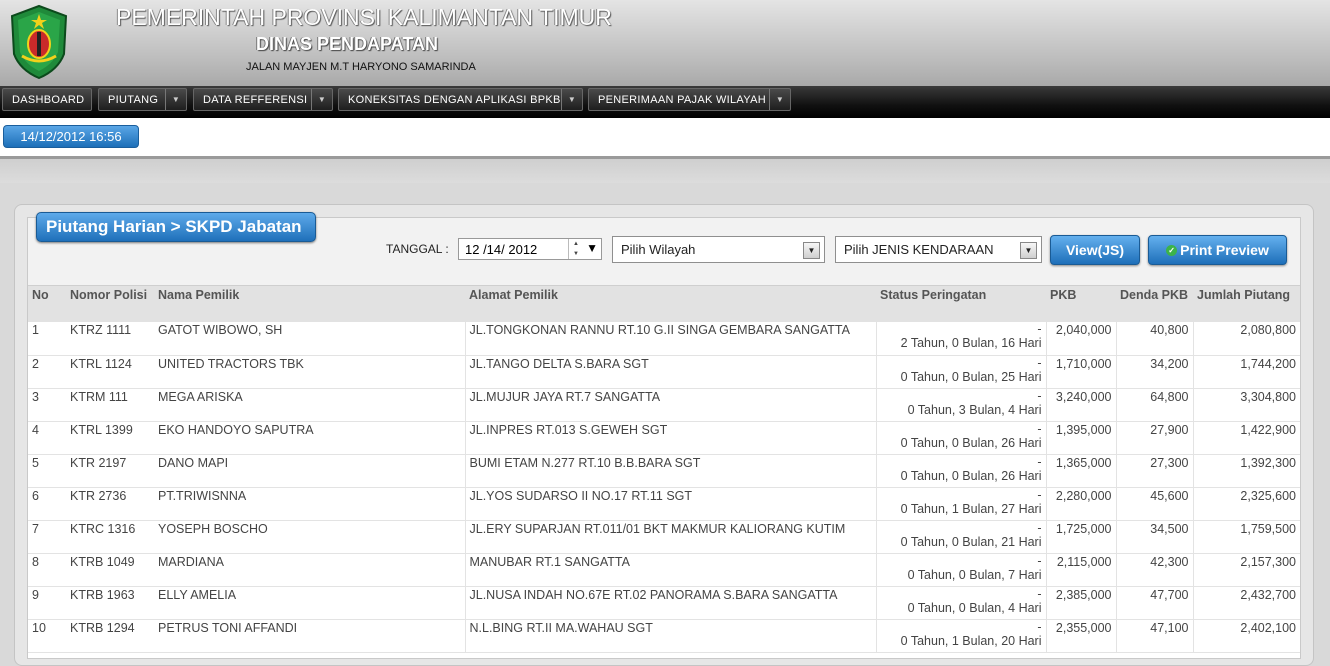 The height and width of the screenshot is (666, 1330). Describe the element at coordinates (110, 471) in the screenshot. I see `cell-nomor-polisi: KTR 2197` at that location.